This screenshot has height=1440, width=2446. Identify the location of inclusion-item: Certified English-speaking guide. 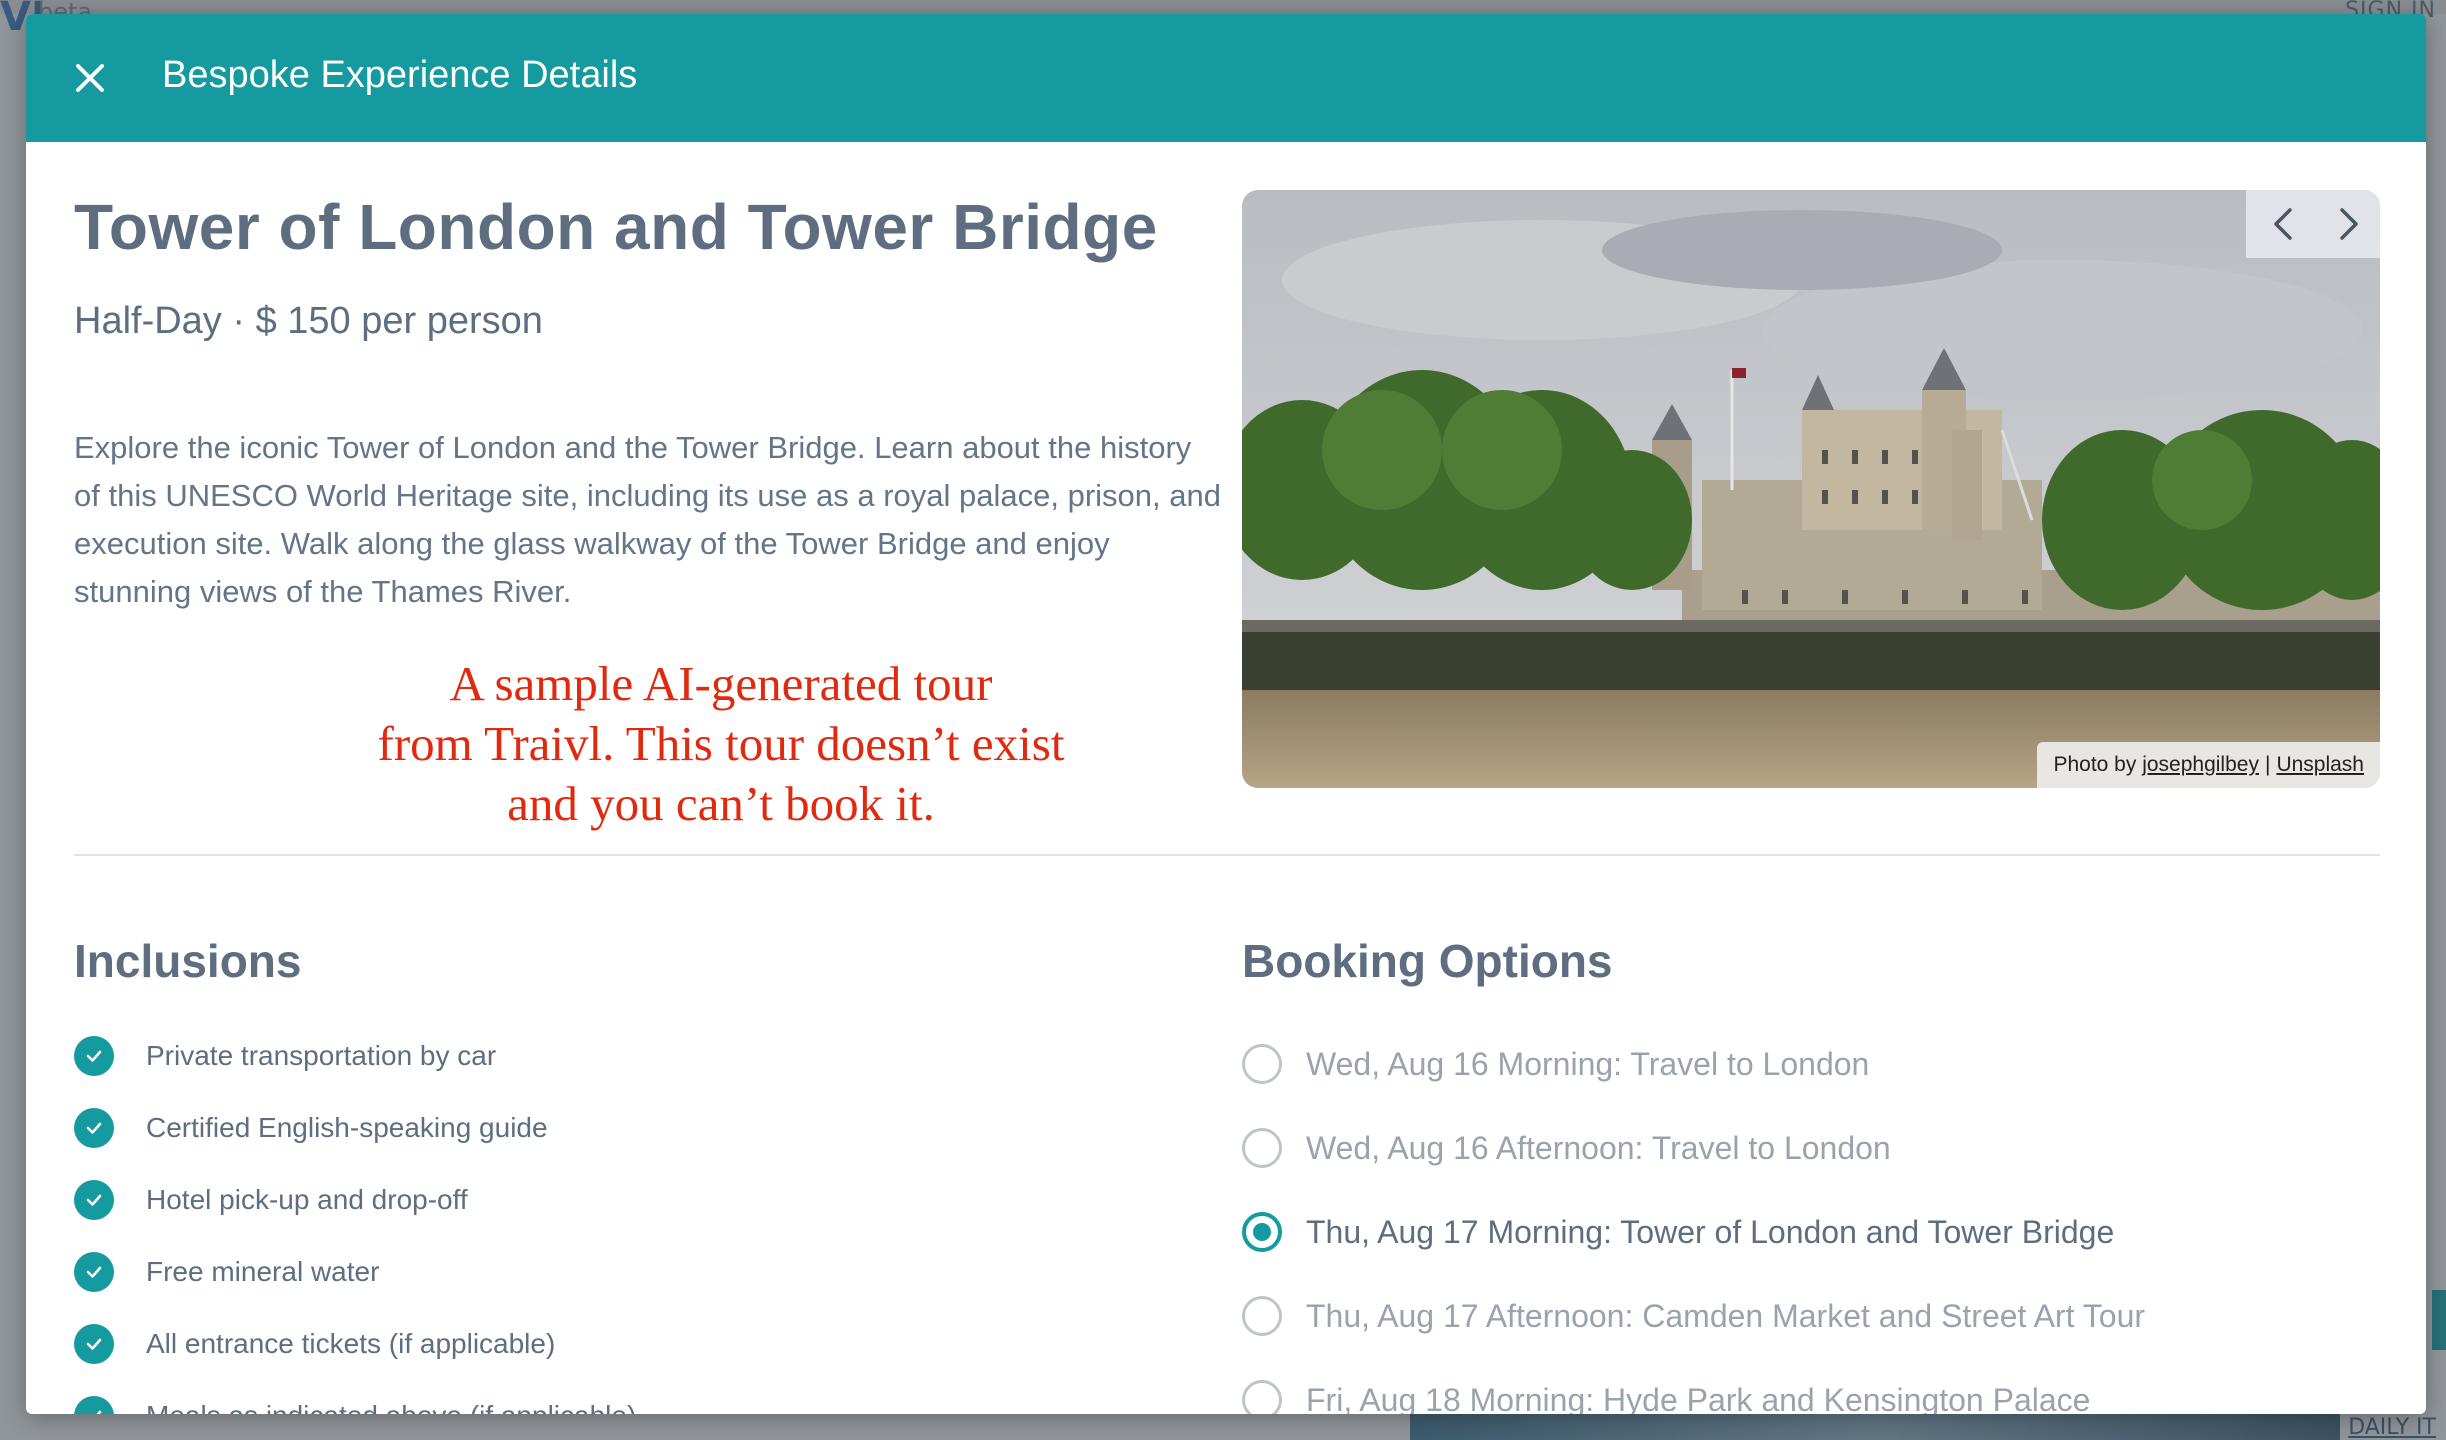
(355, 1128).